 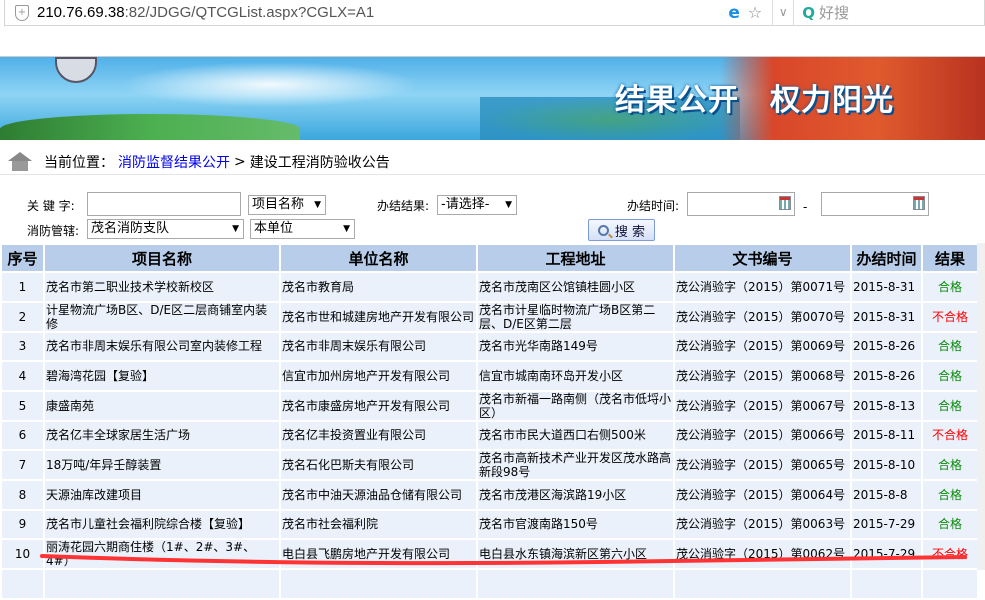 What do you see at coordinates (901, 12) in the screenshot?
I see `browser-search-input: 好搜` at bounding box center [901, 12].